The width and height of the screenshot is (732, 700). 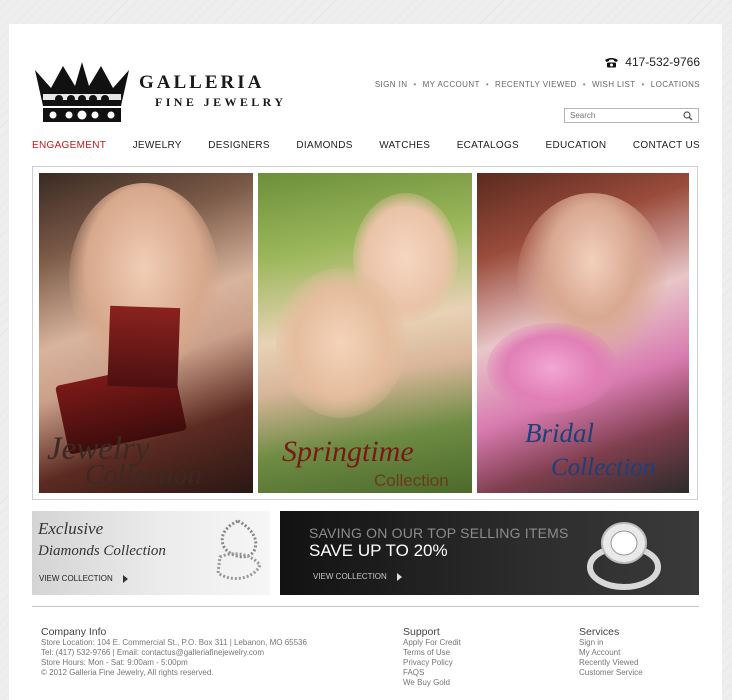 I want to click on footer-link-recently-viewed: Recently Viewed, so click(x=611, y=663).